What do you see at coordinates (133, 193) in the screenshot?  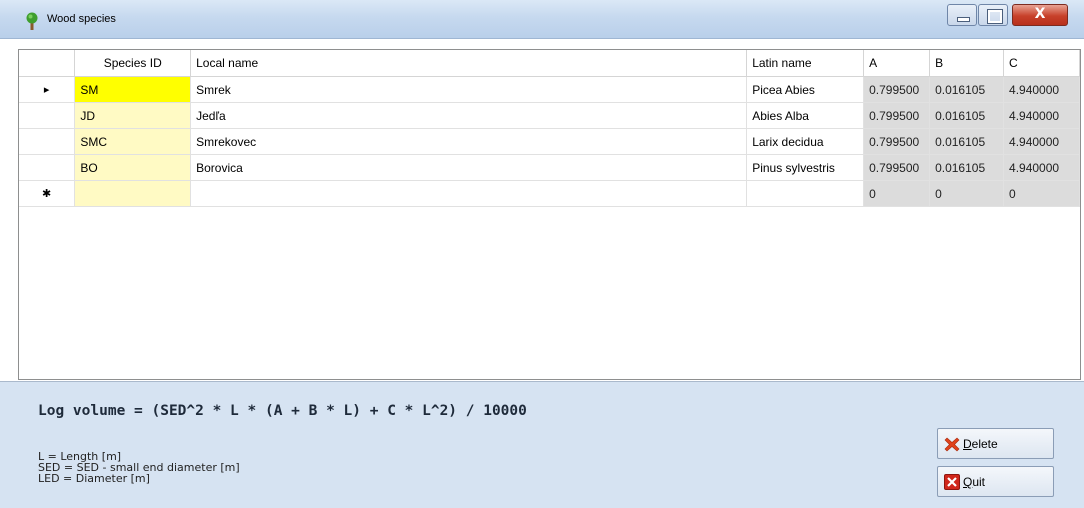 I see `species-id-cell` at bounding box center [133, 193].